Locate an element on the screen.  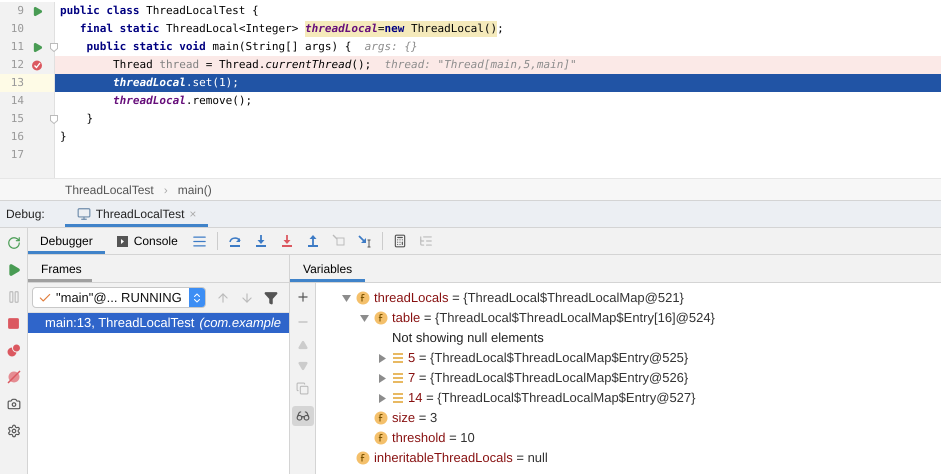
previous-frame-icon is located at coordinates (223, 297).